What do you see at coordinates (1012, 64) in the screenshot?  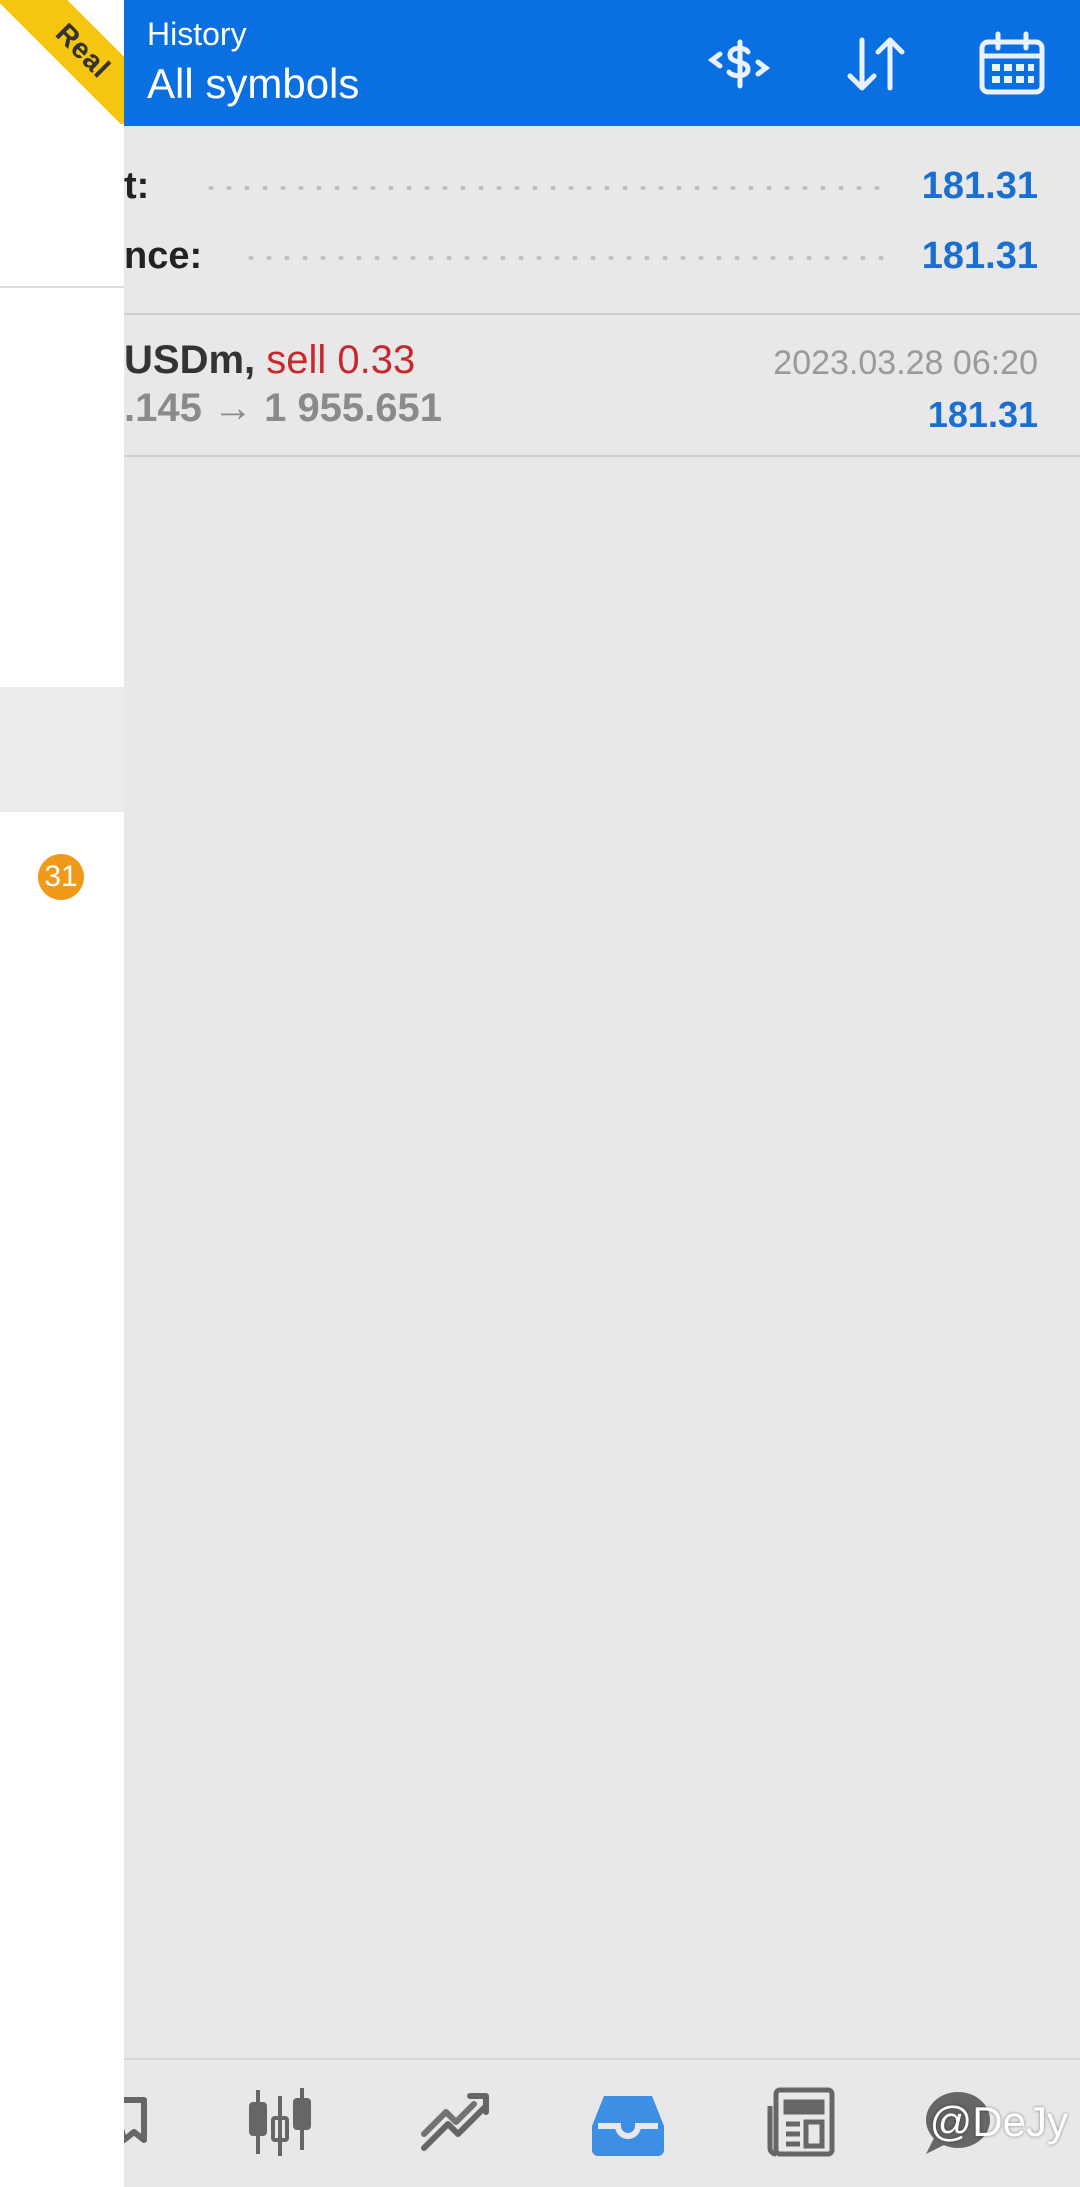 I see `calendar-icon` at bounding box center [1012, 64].